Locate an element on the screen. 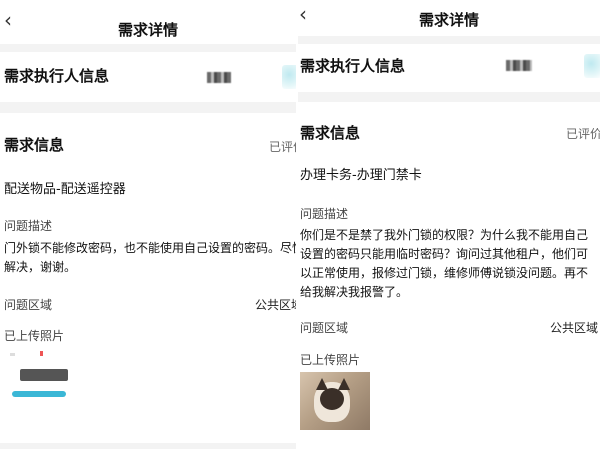 The height and width of the screenshot is (449, 600). service-type: 配送物品-配送遥控器 is located at coordinates (65, 189).